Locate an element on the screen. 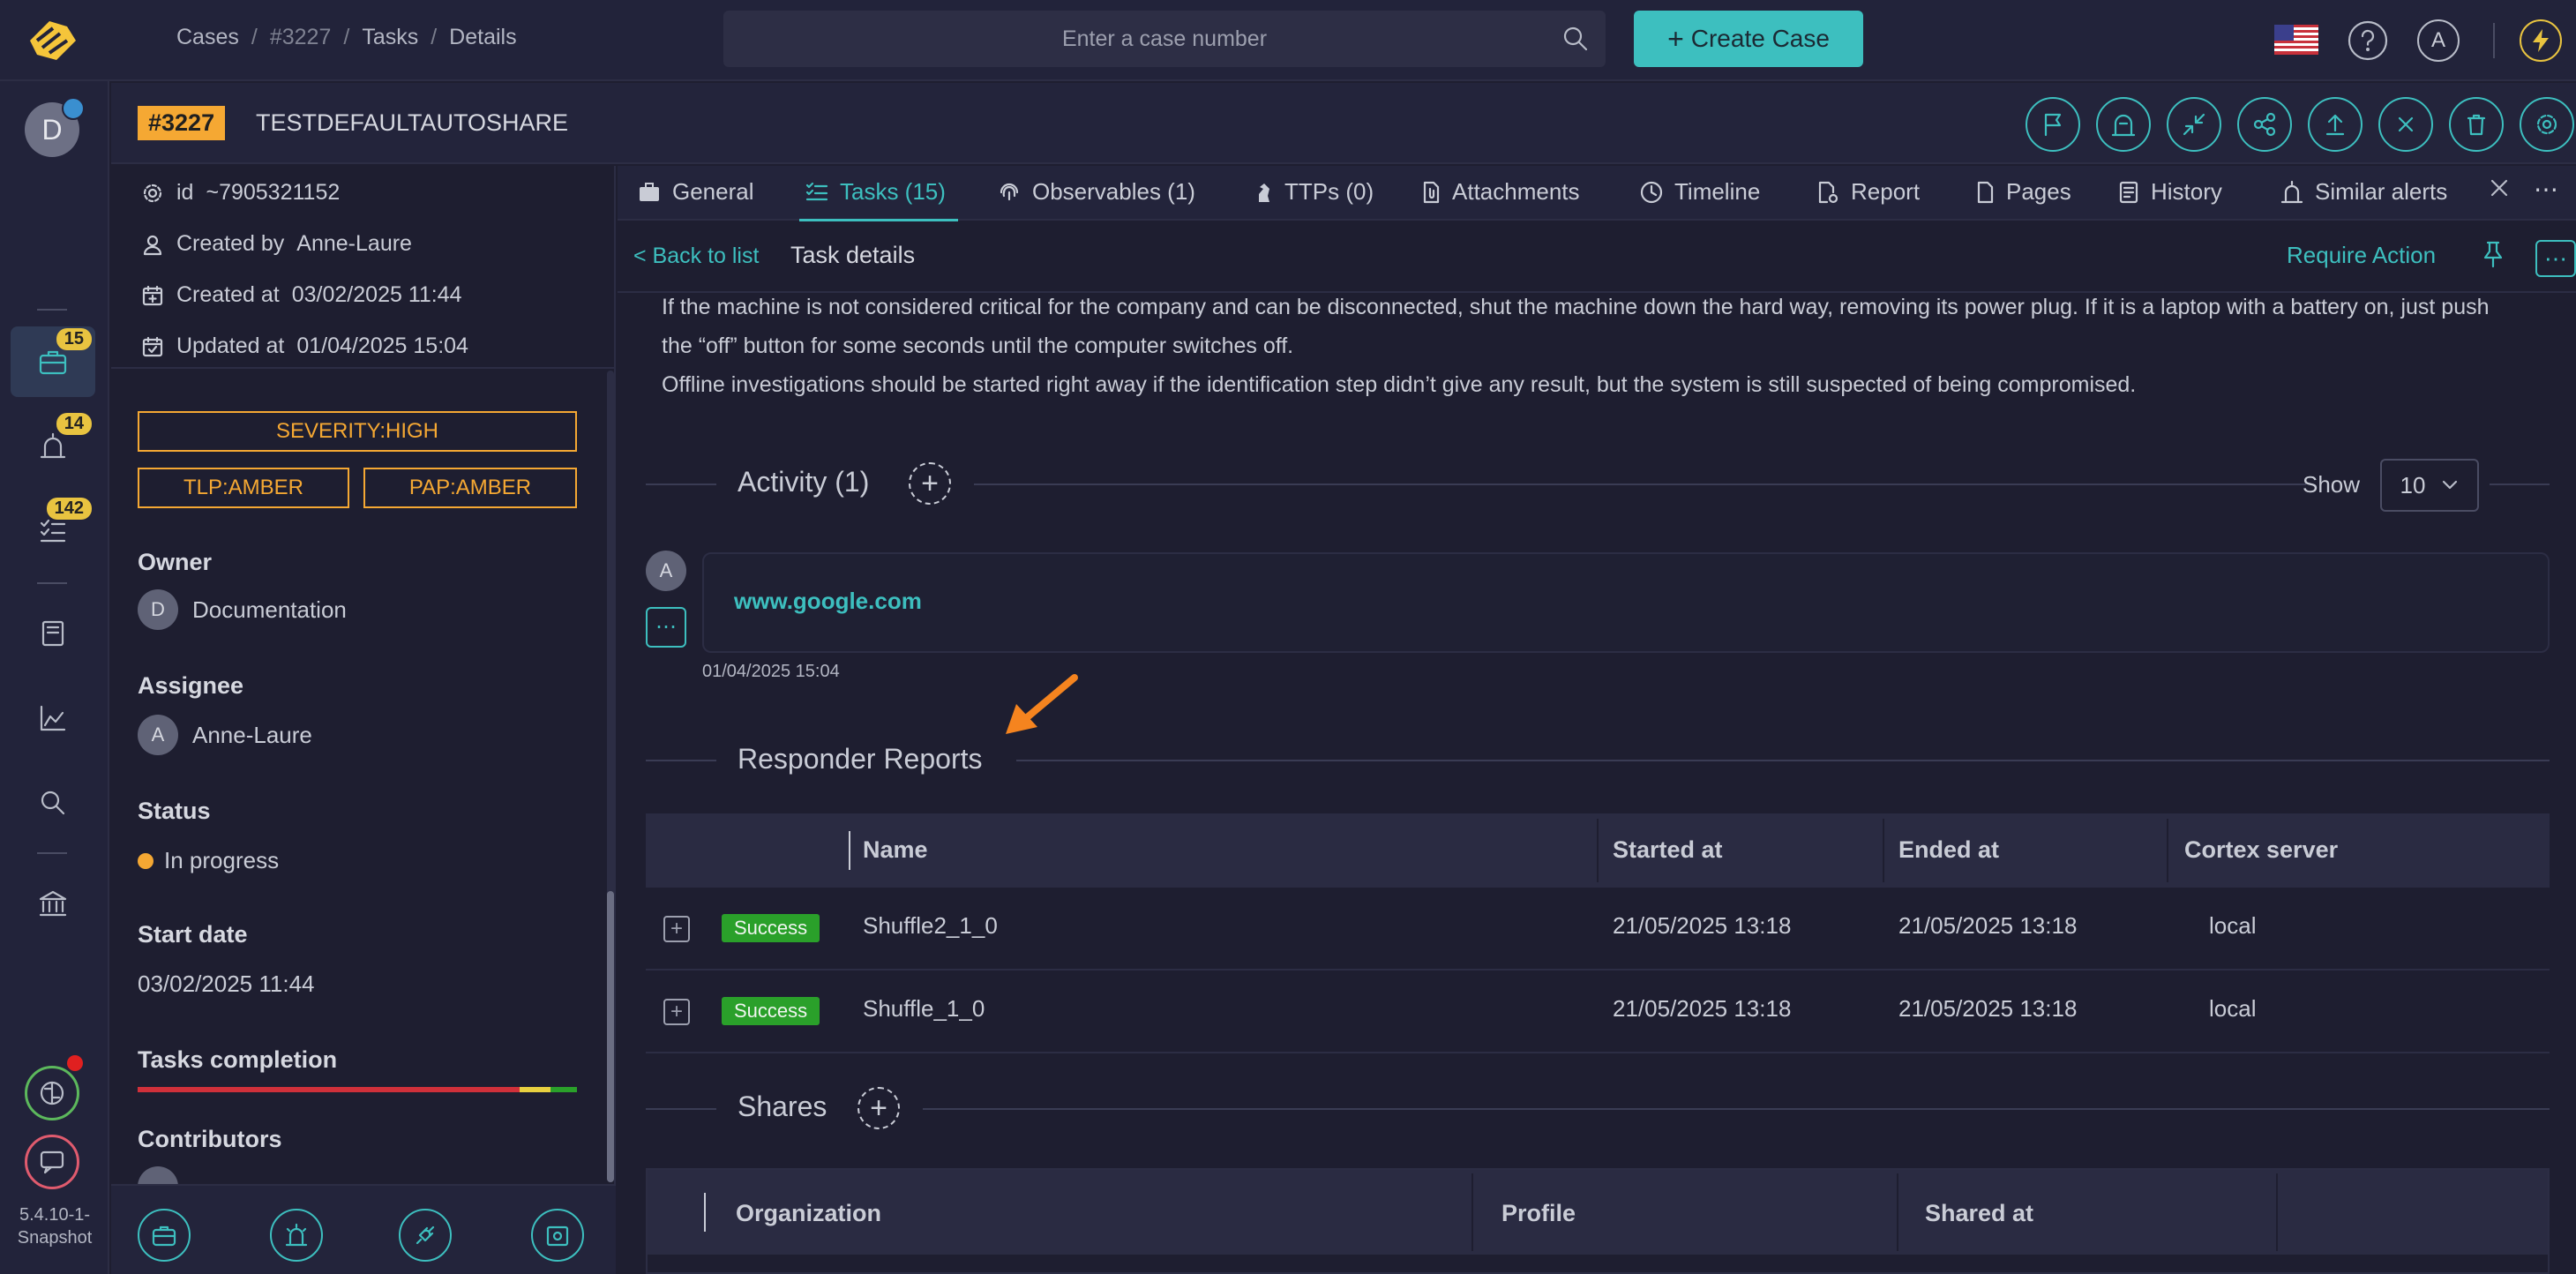  cortex-status-button is located at coordinates (52, 1093).